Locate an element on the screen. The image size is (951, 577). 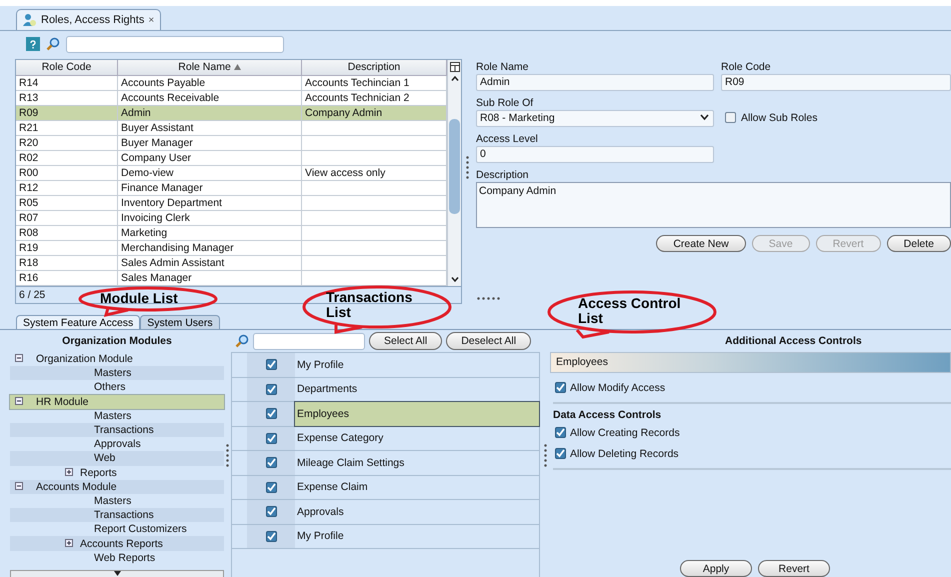
table-cell: Marketing is located at coordinates (210, 233).